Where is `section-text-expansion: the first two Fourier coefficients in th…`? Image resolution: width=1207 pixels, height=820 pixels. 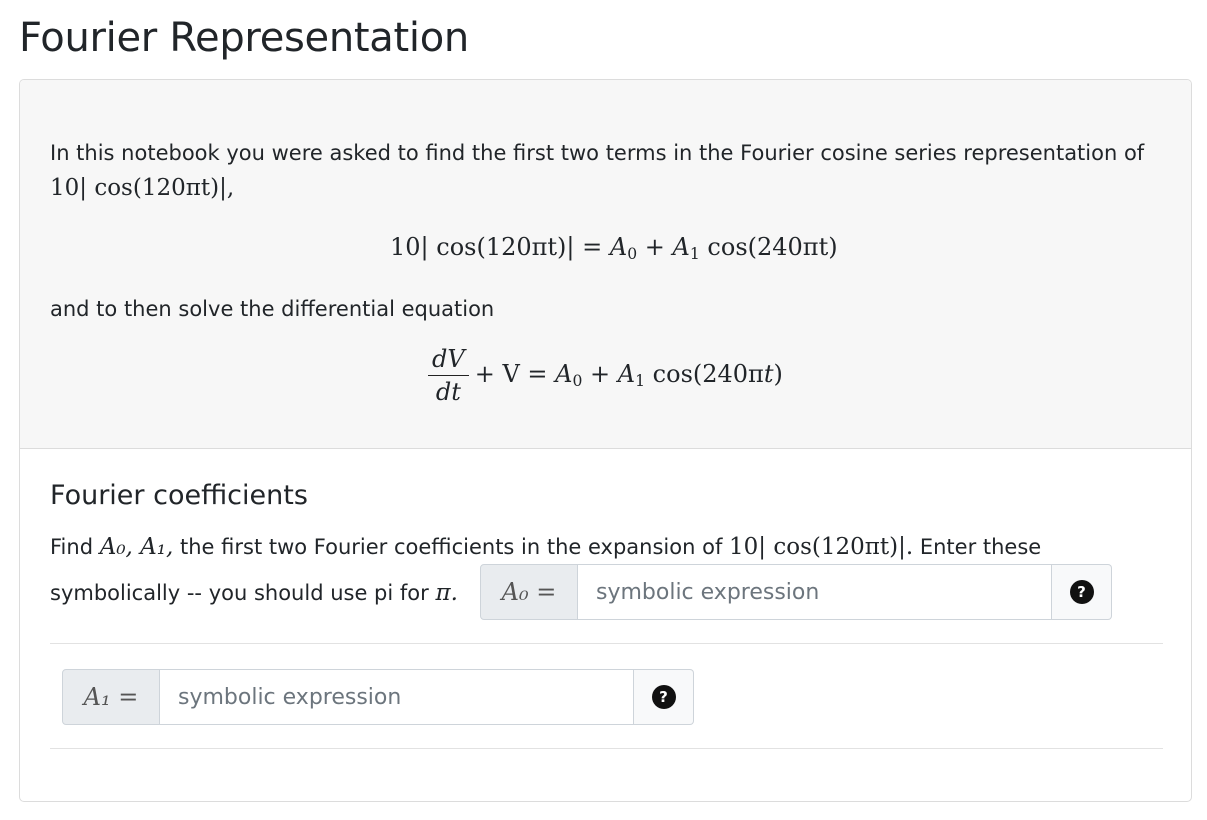
section-text-expansion: the first two Fourier coefficients in th… is located at coordinates (451, 547).